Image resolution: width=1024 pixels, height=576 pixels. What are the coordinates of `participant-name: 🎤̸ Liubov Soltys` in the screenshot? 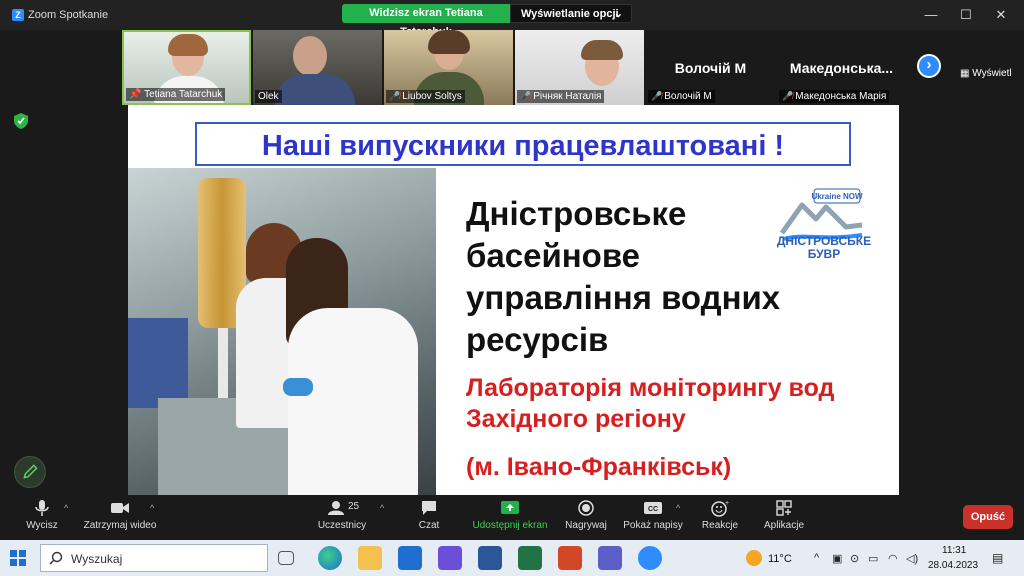 It's located at (425, 96).